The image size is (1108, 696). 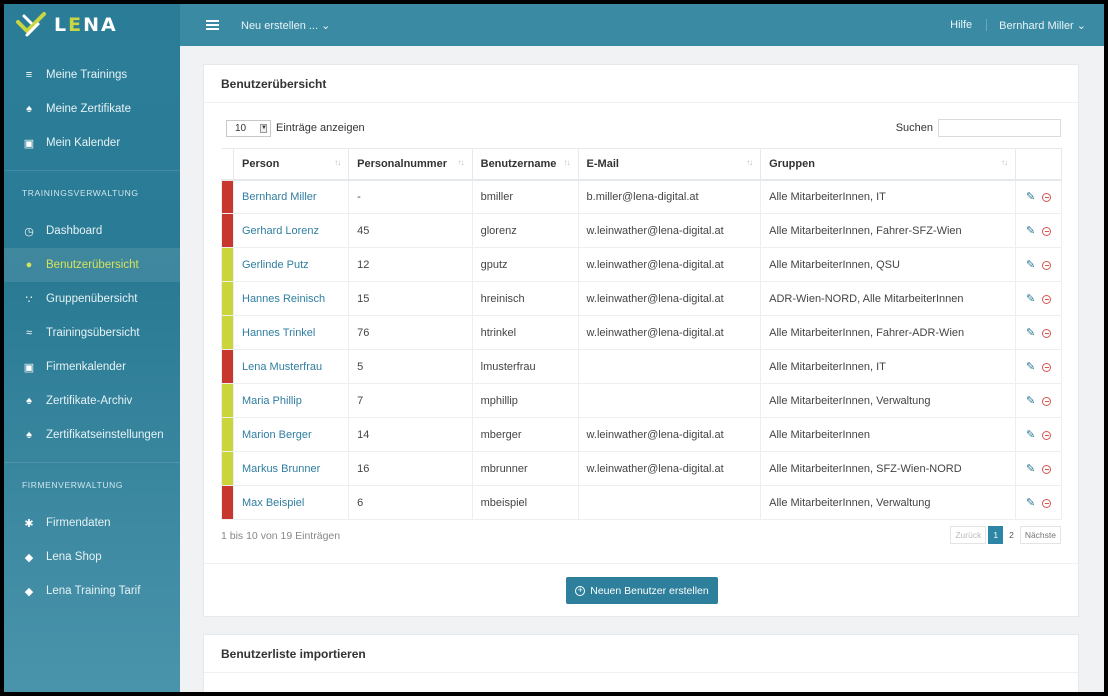 I want to click on cell-person: Marion Berger, so click(x=291, y=434).